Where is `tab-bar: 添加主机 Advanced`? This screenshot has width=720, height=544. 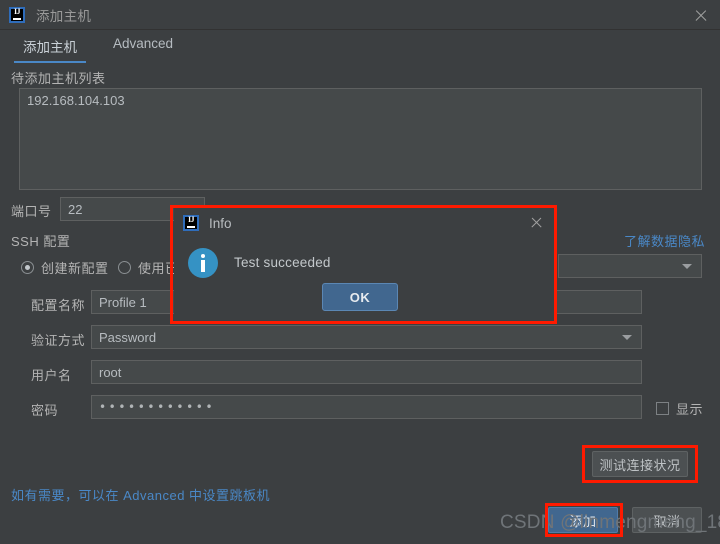
tab-bar: 添加主机 Advanced is located at coordinates (360, 50).